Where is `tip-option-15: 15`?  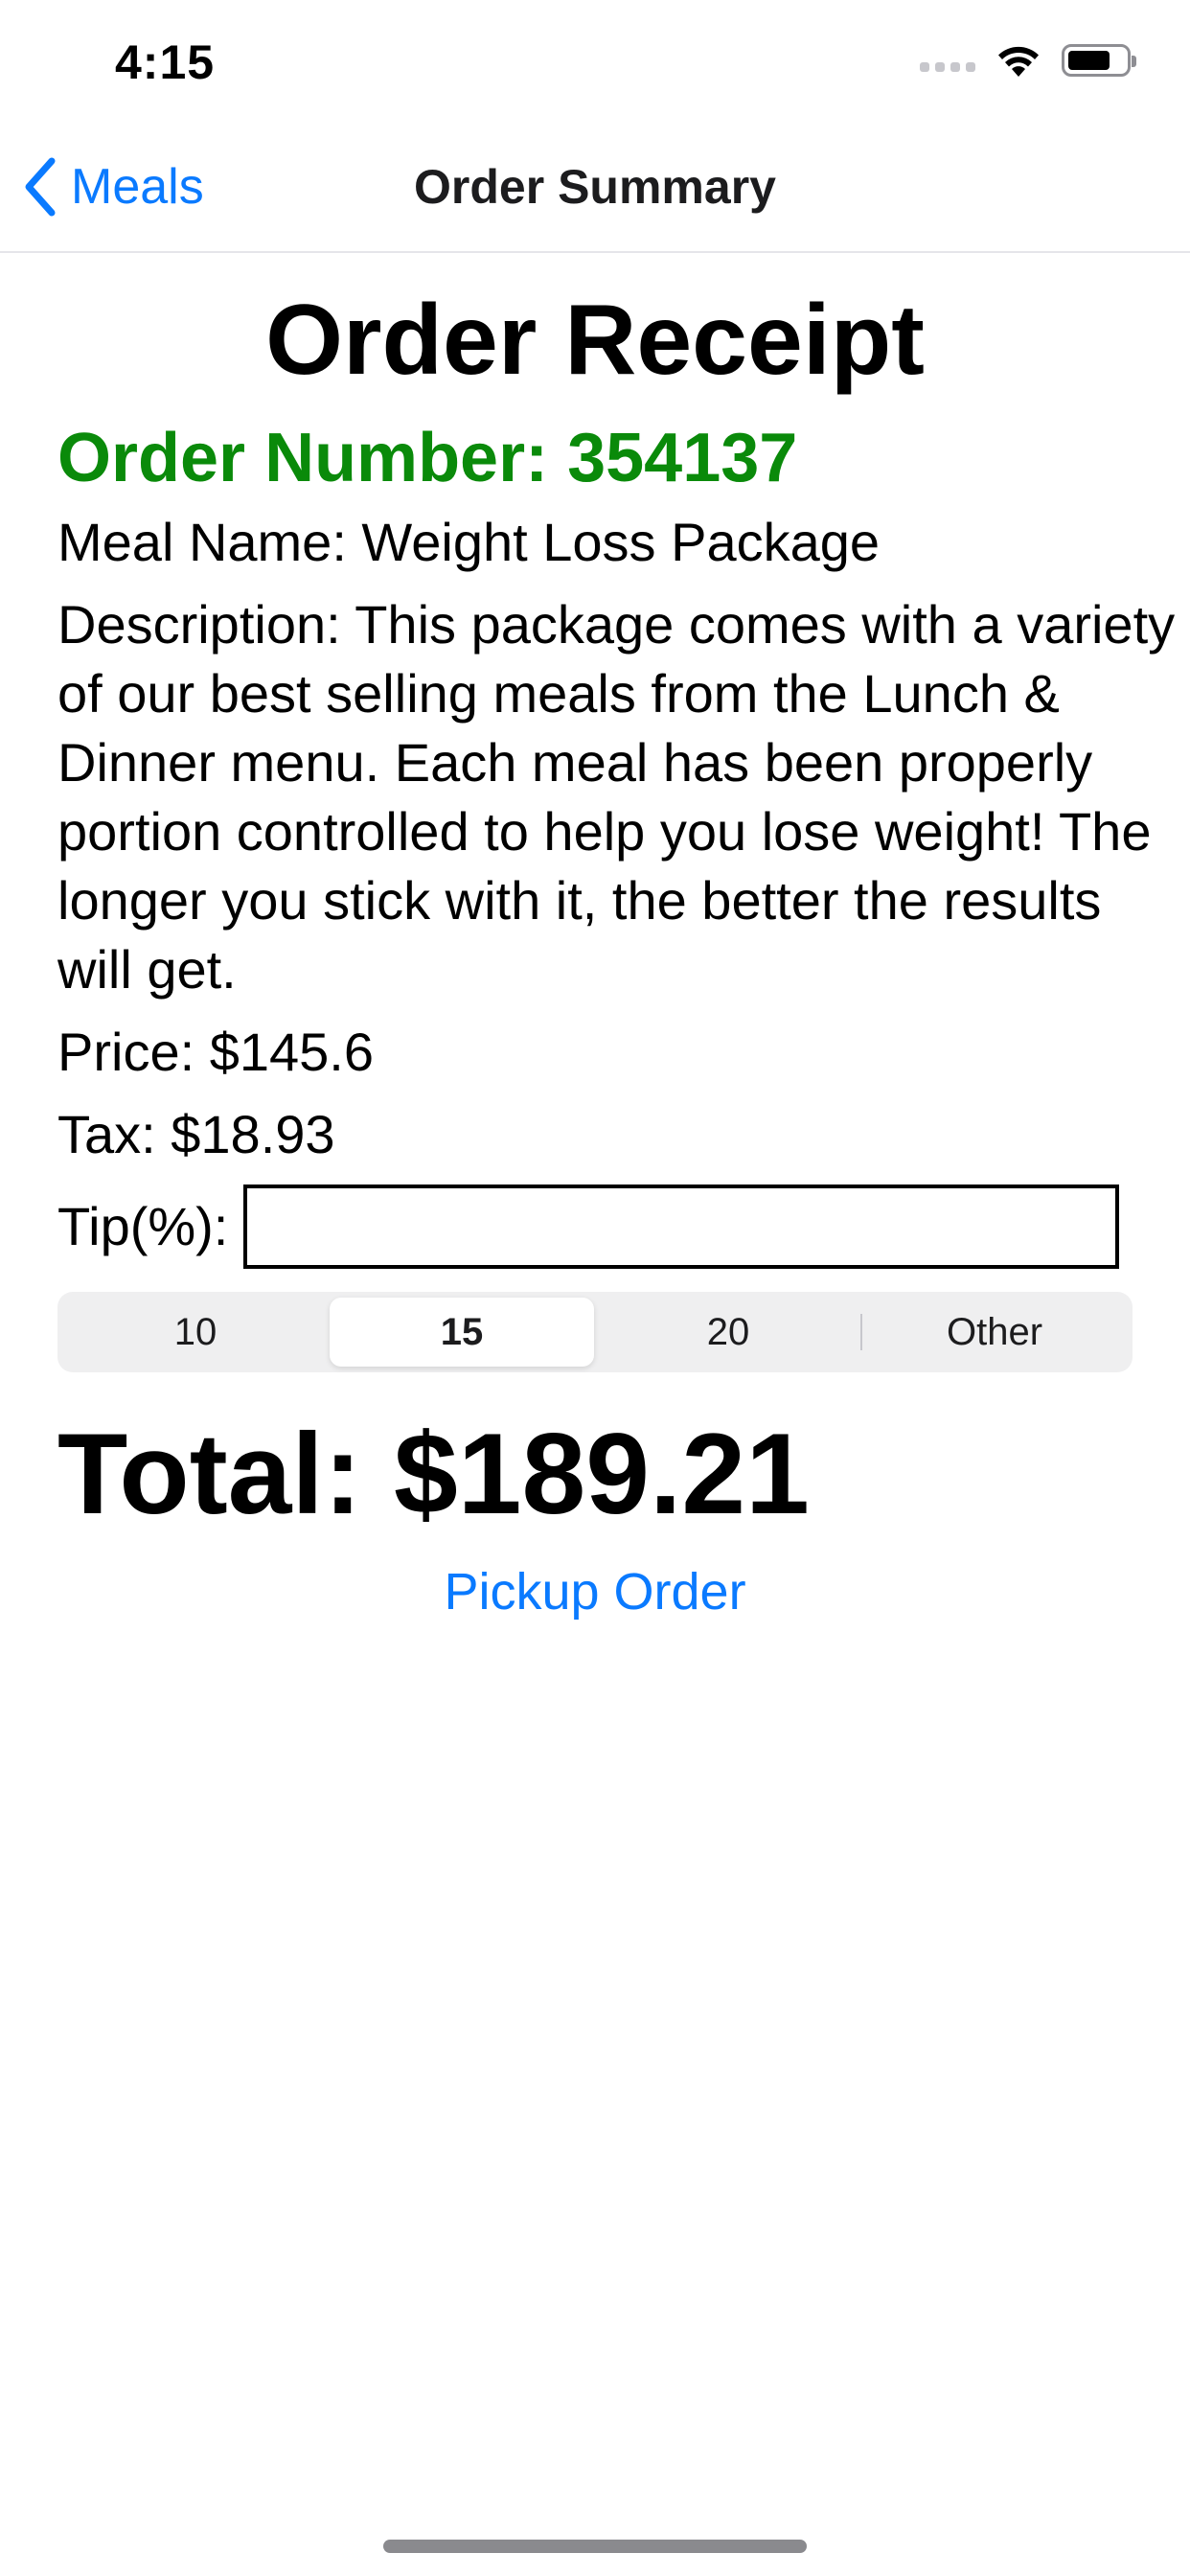 tip-option-15: 15 is located at coordinates (462, 1332).